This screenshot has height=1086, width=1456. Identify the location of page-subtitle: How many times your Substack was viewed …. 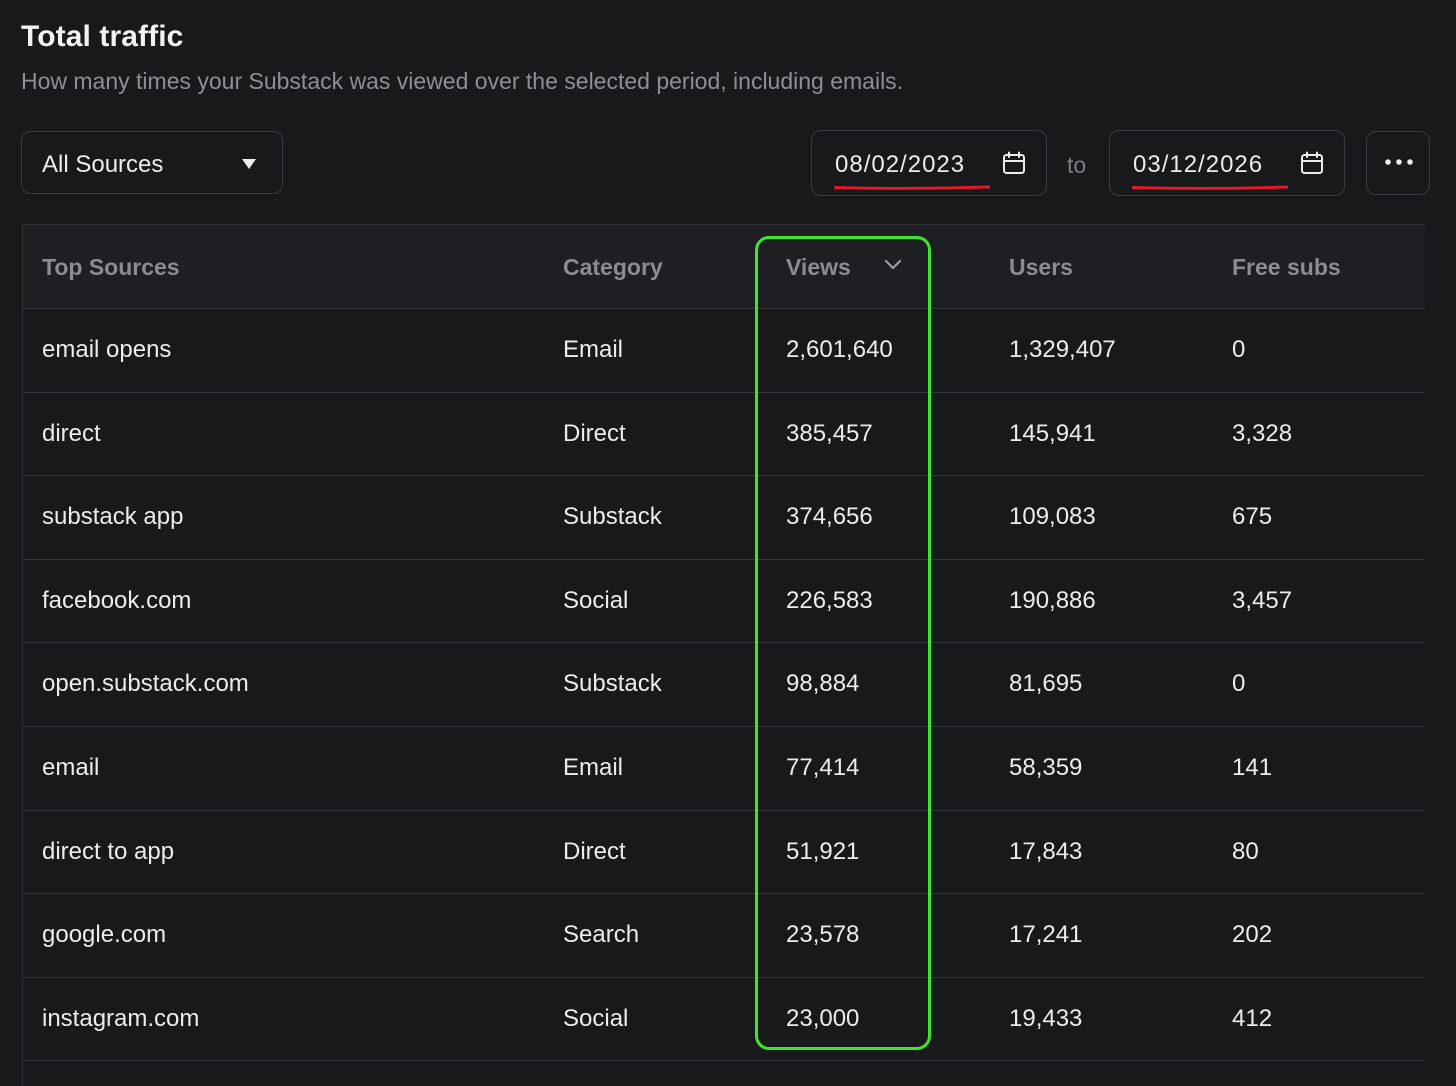
(462, 81).